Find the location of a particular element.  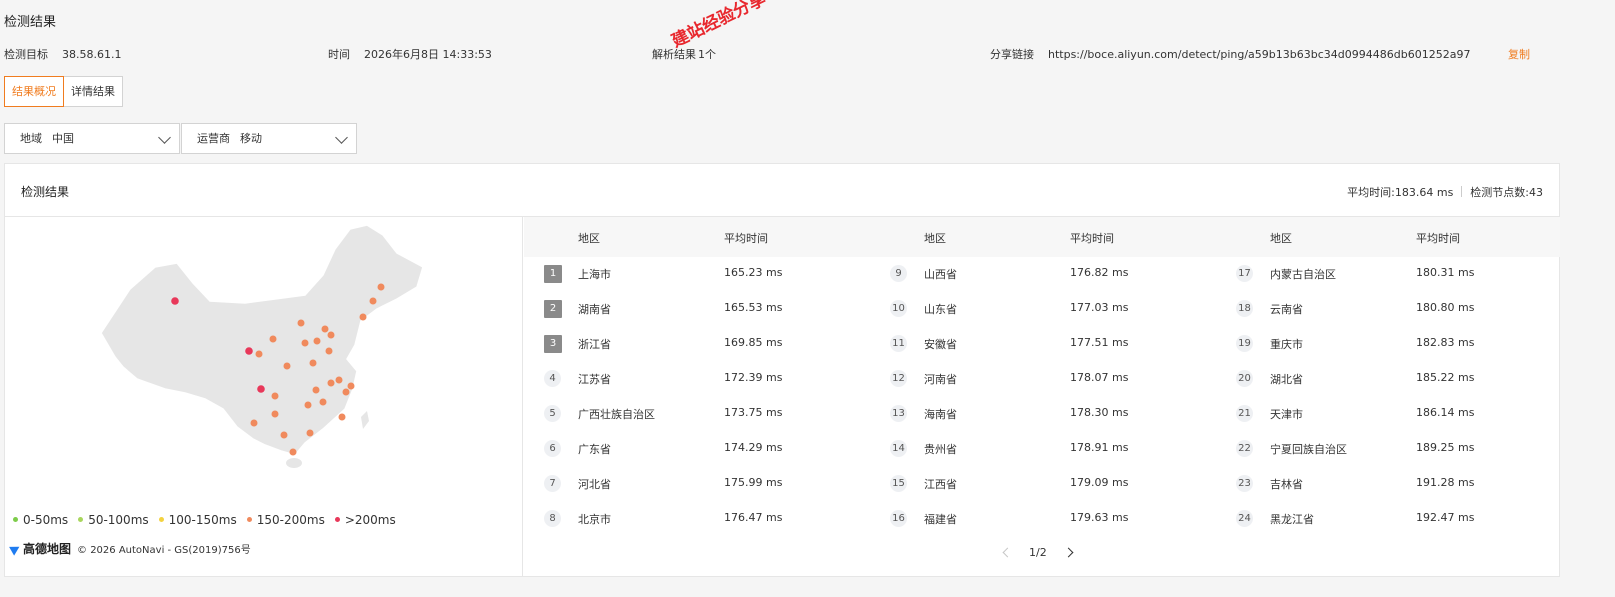

target-label: 检测目标 is located at coordinates (26, 54).